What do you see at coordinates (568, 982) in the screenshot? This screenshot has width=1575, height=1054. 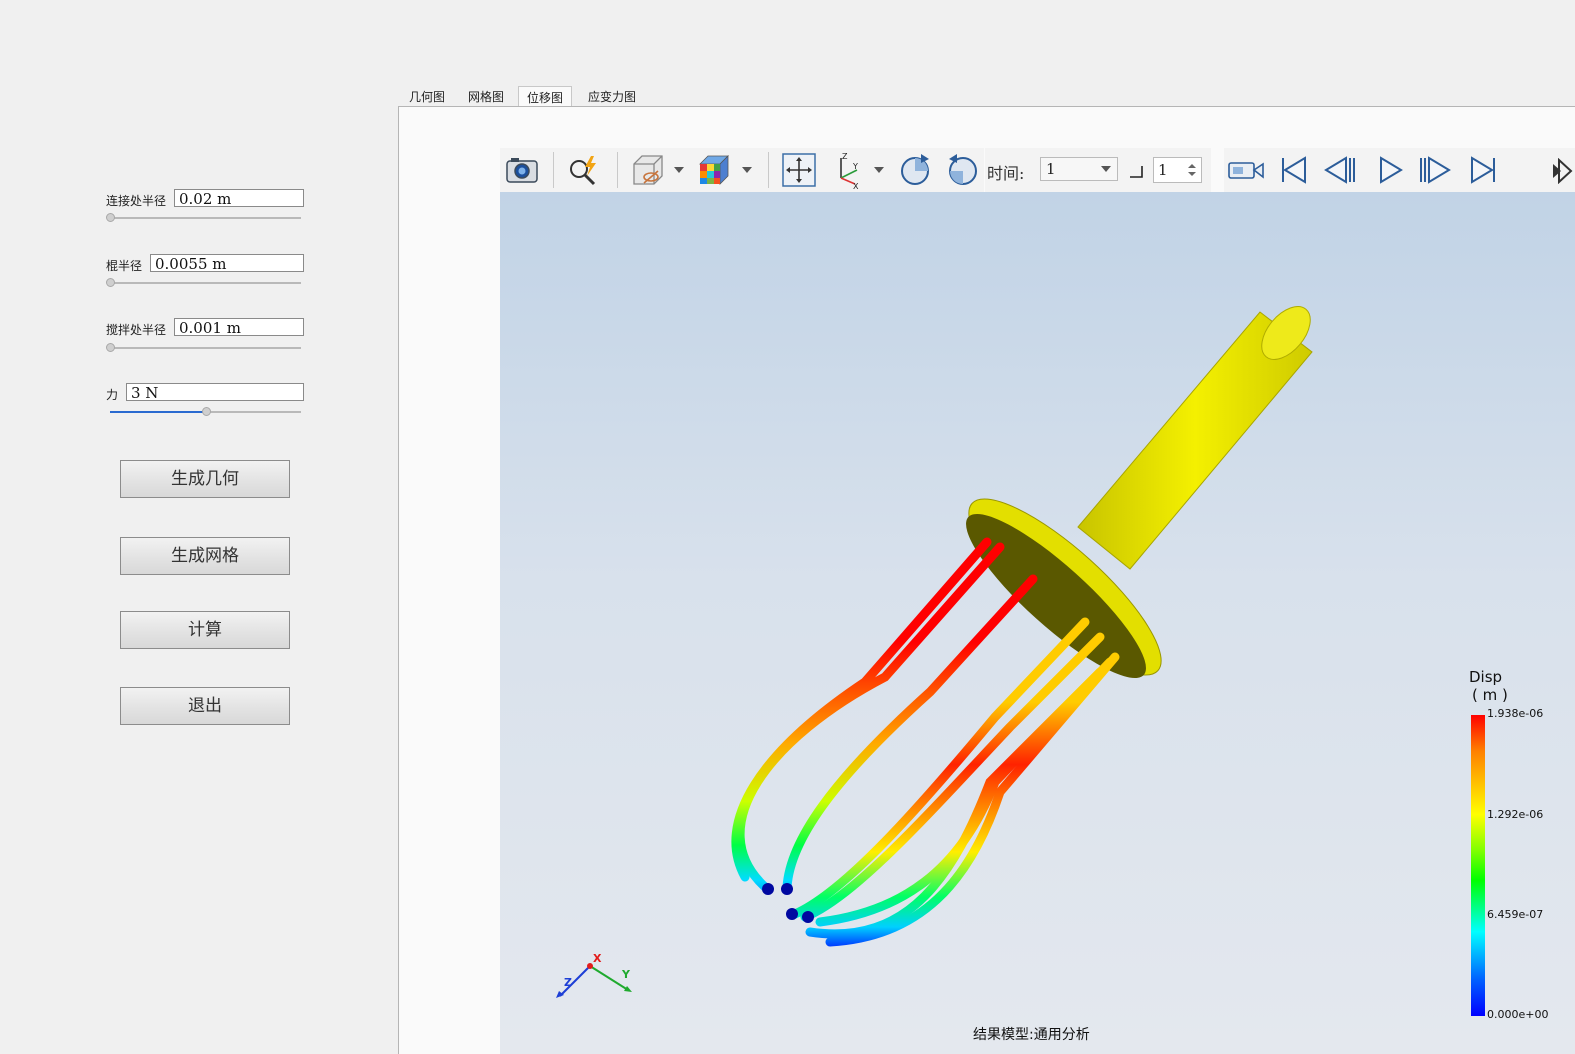 I see `triad-z-label: Z` at bounding box center [568, 982].